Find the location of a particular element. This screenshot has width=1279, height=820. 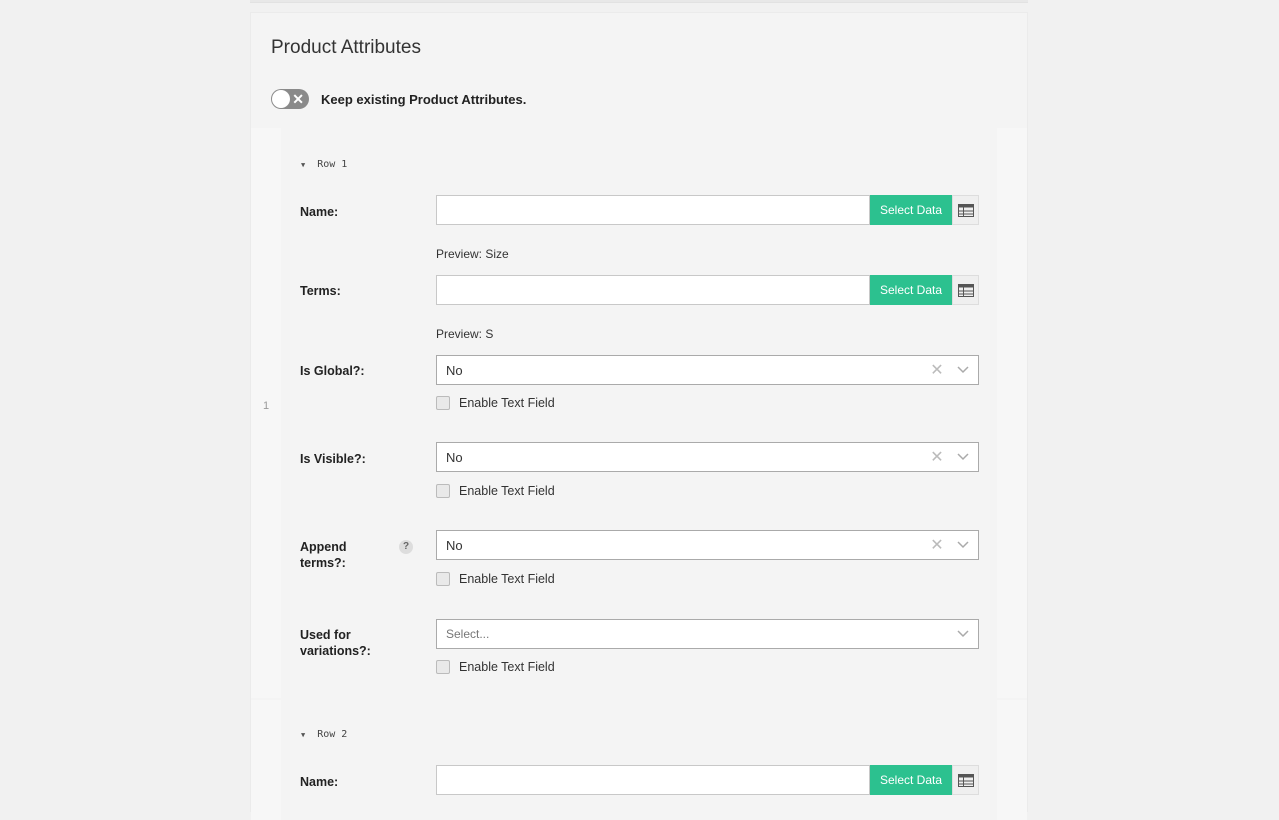

terms-input-group: Select Data is located at coordinates (707, 290).